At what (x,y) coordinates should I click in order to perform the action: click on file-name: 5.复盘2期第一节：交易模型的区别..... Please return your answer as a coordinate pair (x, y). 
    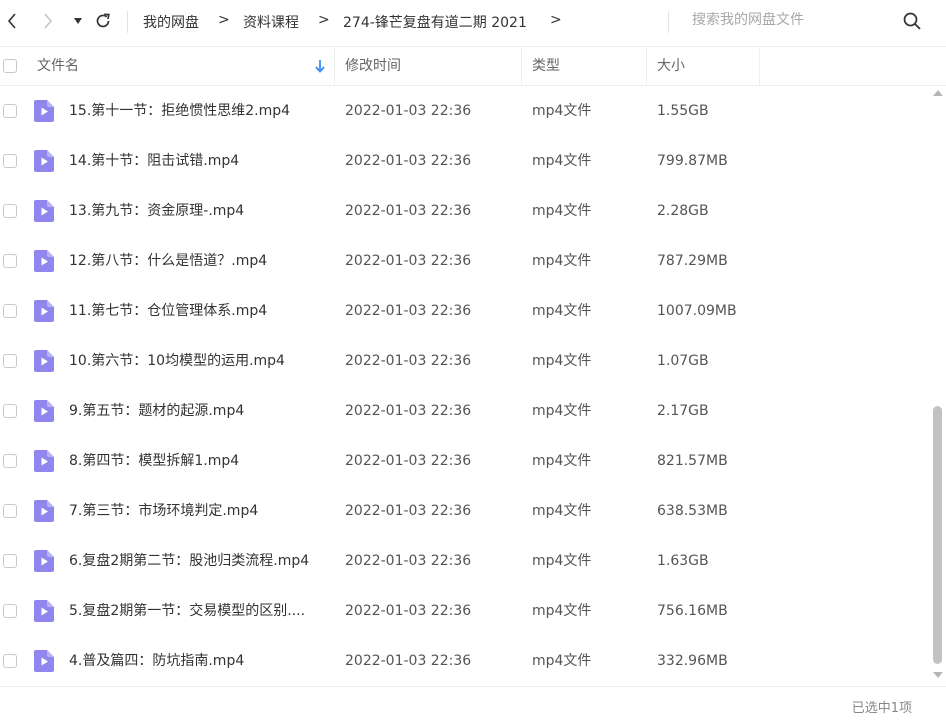
    Looking at the image, I should click on (198, 611).